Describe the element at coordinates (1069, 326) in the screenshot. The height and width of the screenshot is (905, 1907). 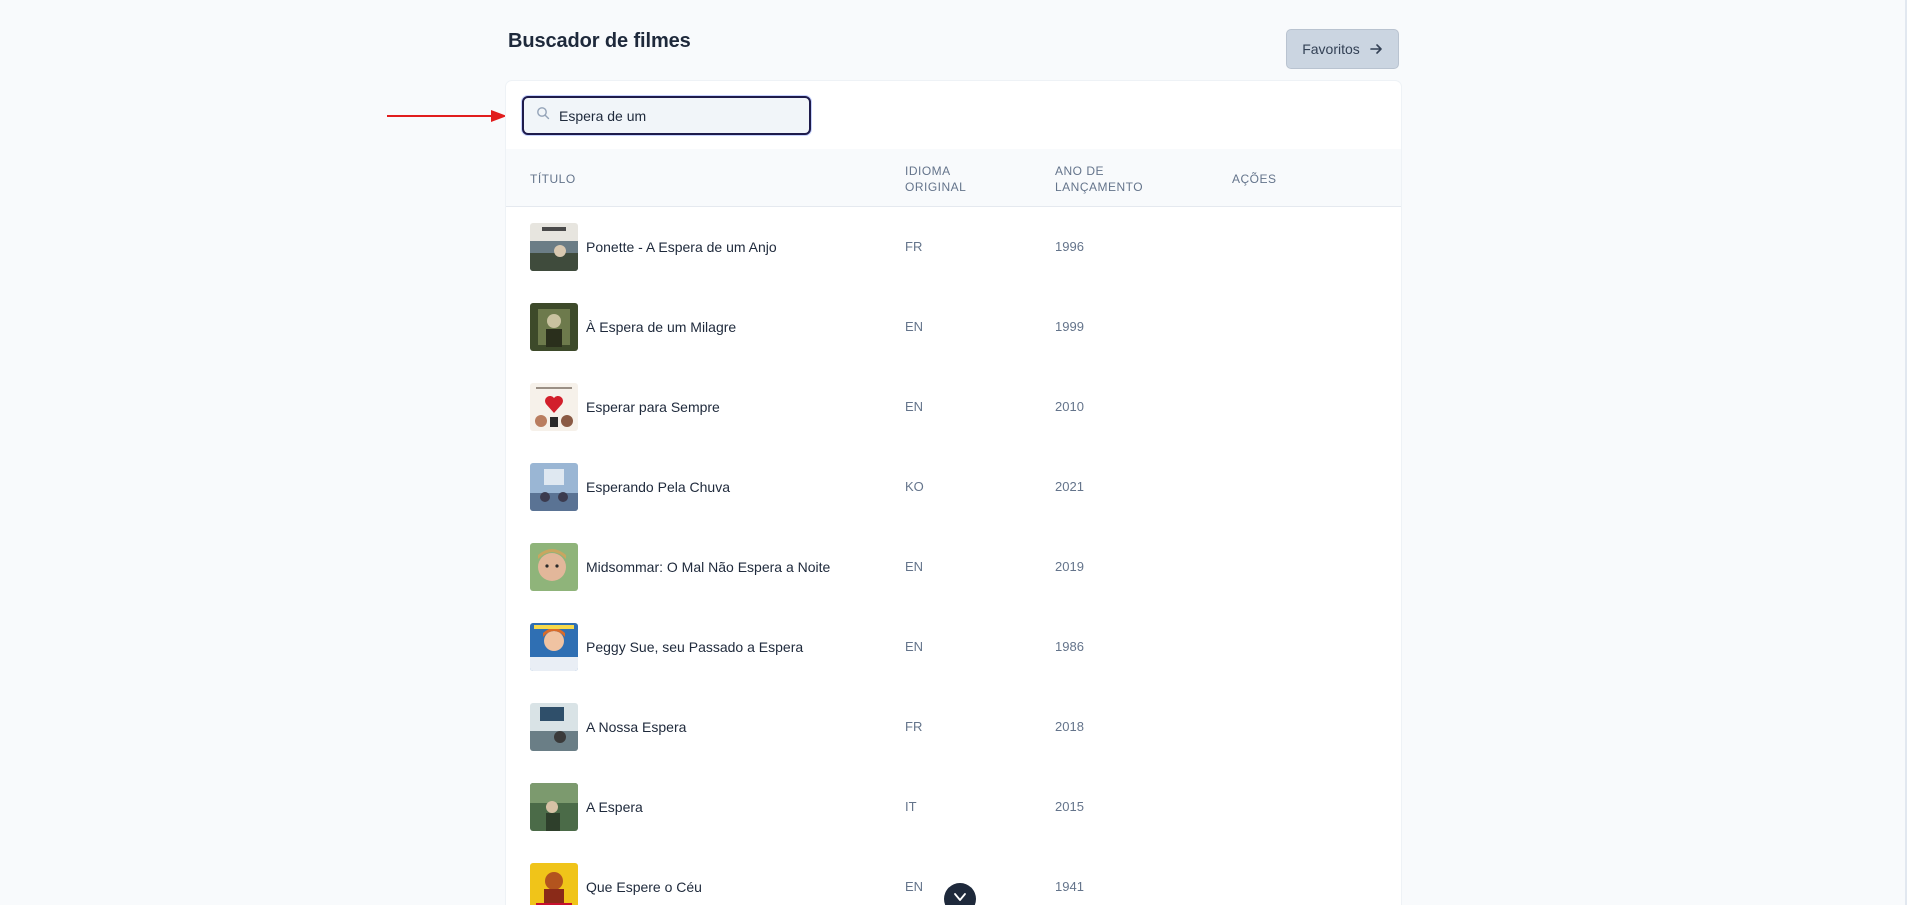
I see `movie-year: 1999` at that location.